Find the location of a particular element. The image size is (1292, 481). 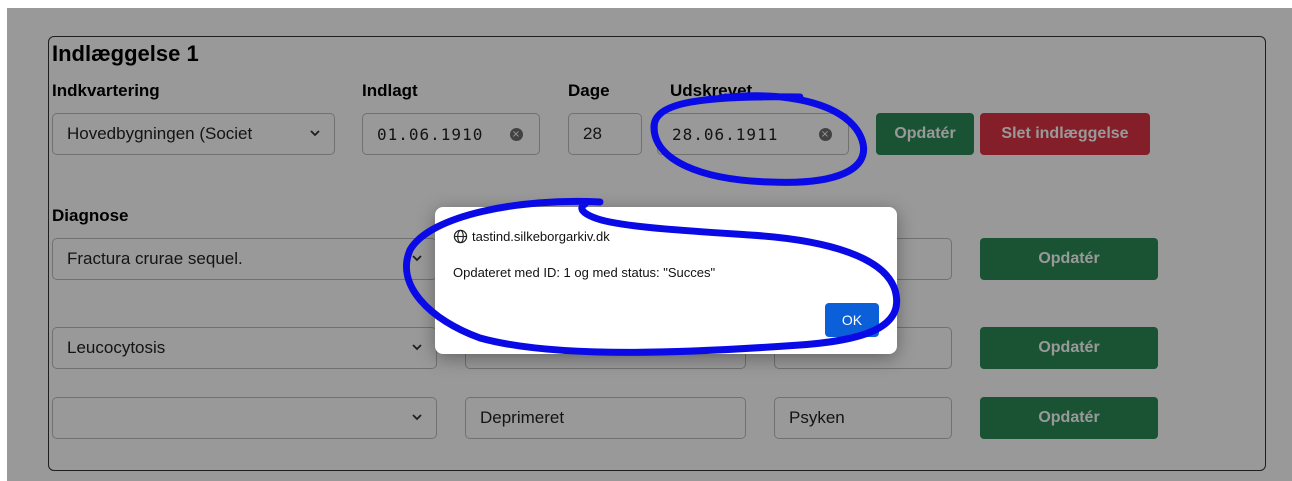

ok-button: OK is located at coordinates (852, 320).